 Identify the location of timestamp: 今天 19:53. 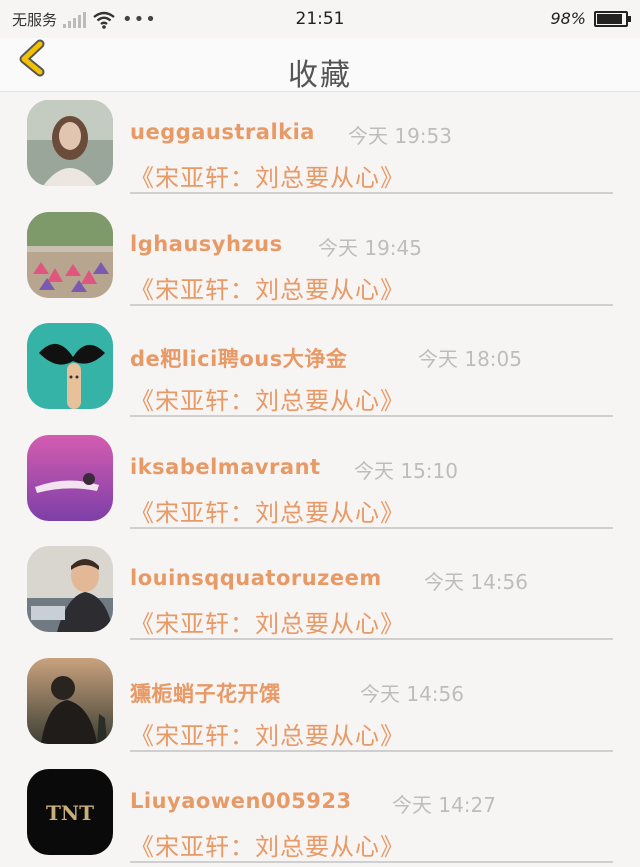
(400, 136).